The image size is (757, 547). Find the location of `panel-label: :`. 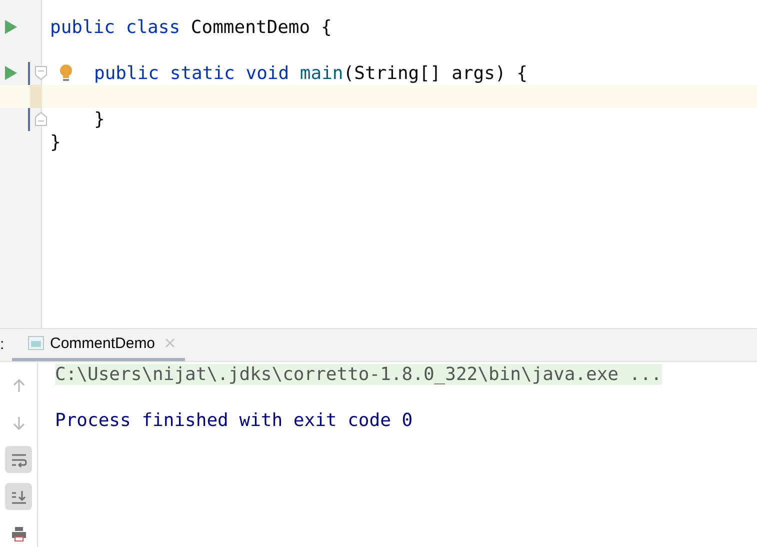

panel-label: : is located at coordinates (3, 345).